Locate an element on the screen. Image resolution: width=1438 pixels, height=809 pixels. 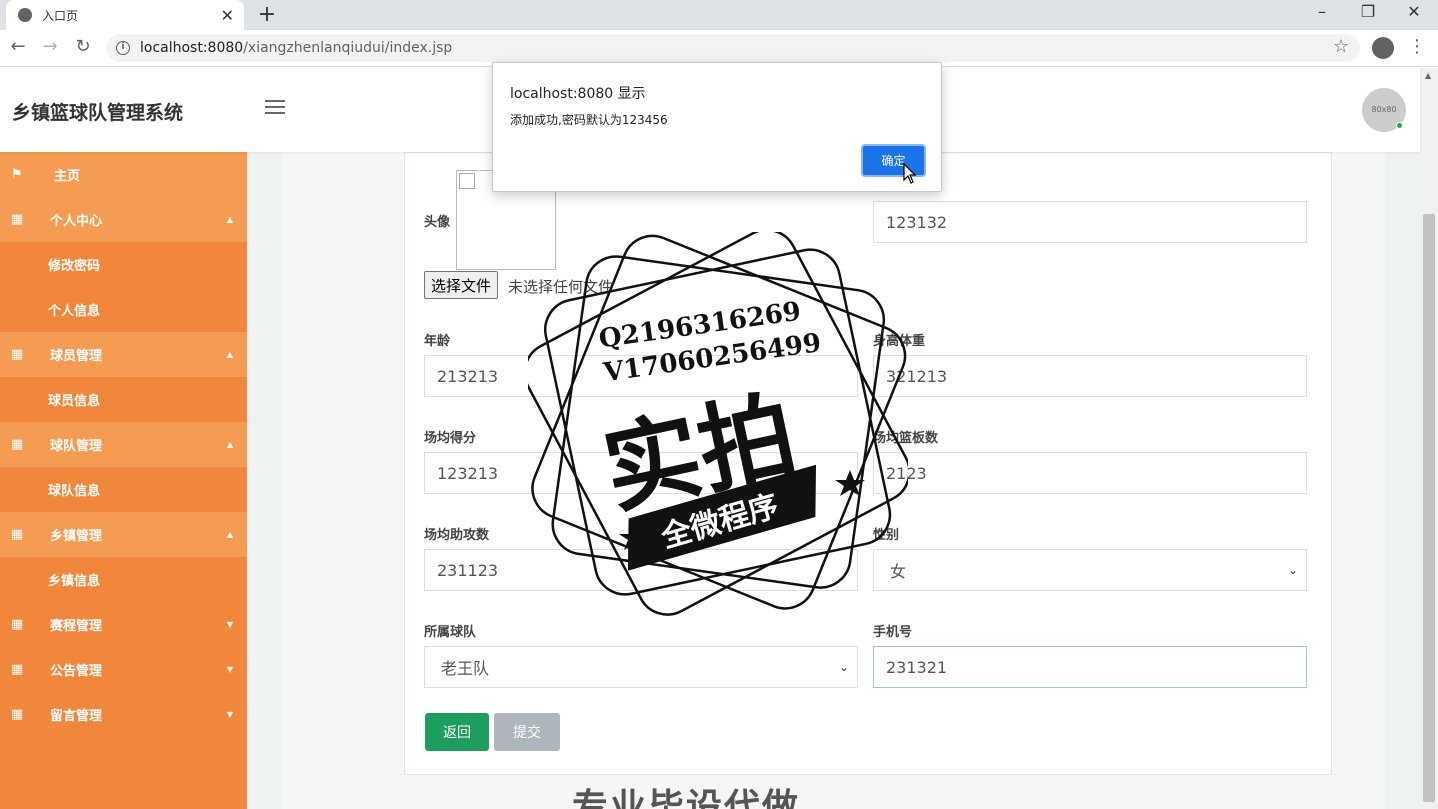
team-label: 所属球队 is located at coordinates (450, 632).